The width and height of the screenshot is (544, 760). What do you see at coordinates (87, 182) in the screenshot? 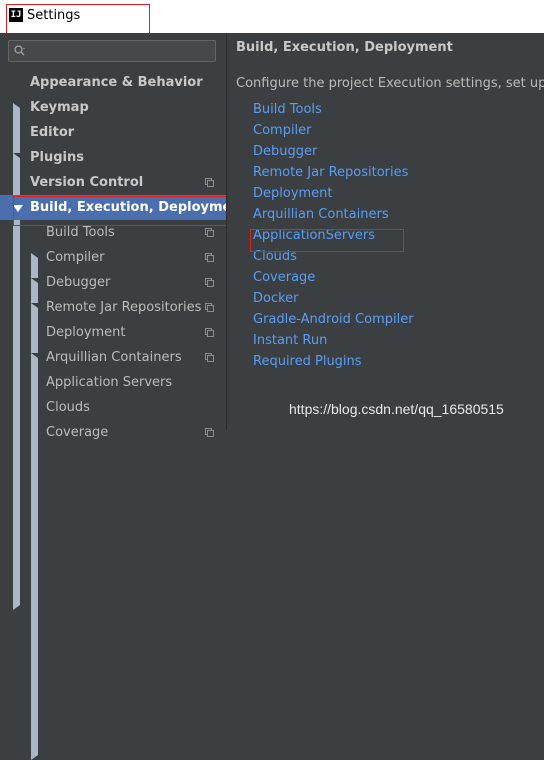
I see `tree-item-label: Version Control` at bounding box center [87, 182].